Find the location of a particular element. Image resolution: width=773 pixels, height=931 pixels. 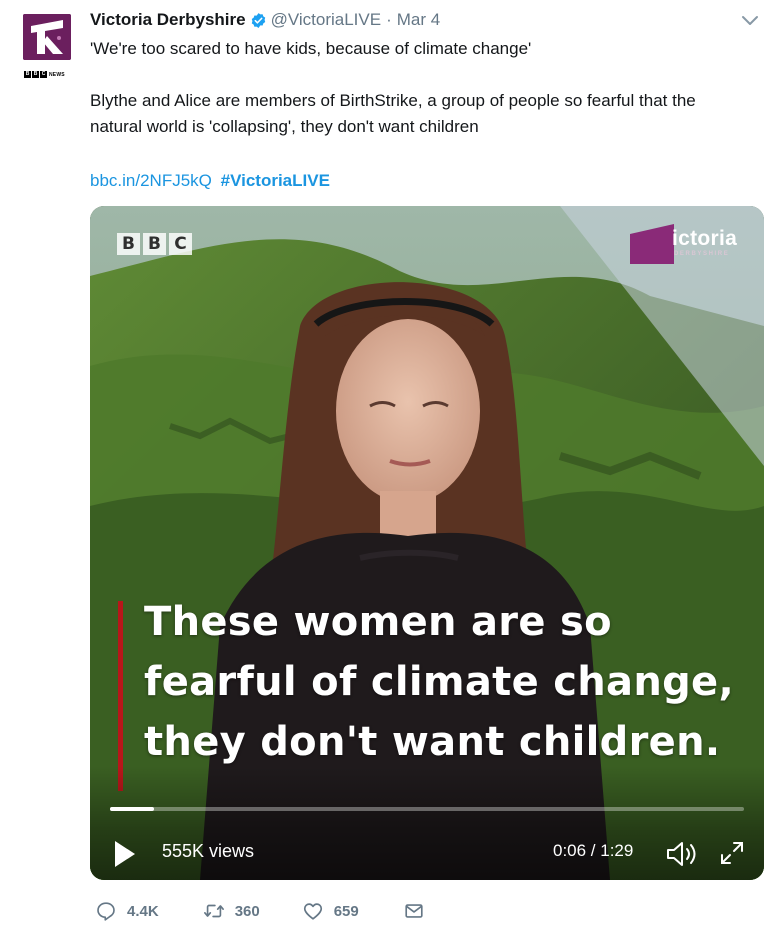

retweet-count: 360 is located at coordinates (247, 911).